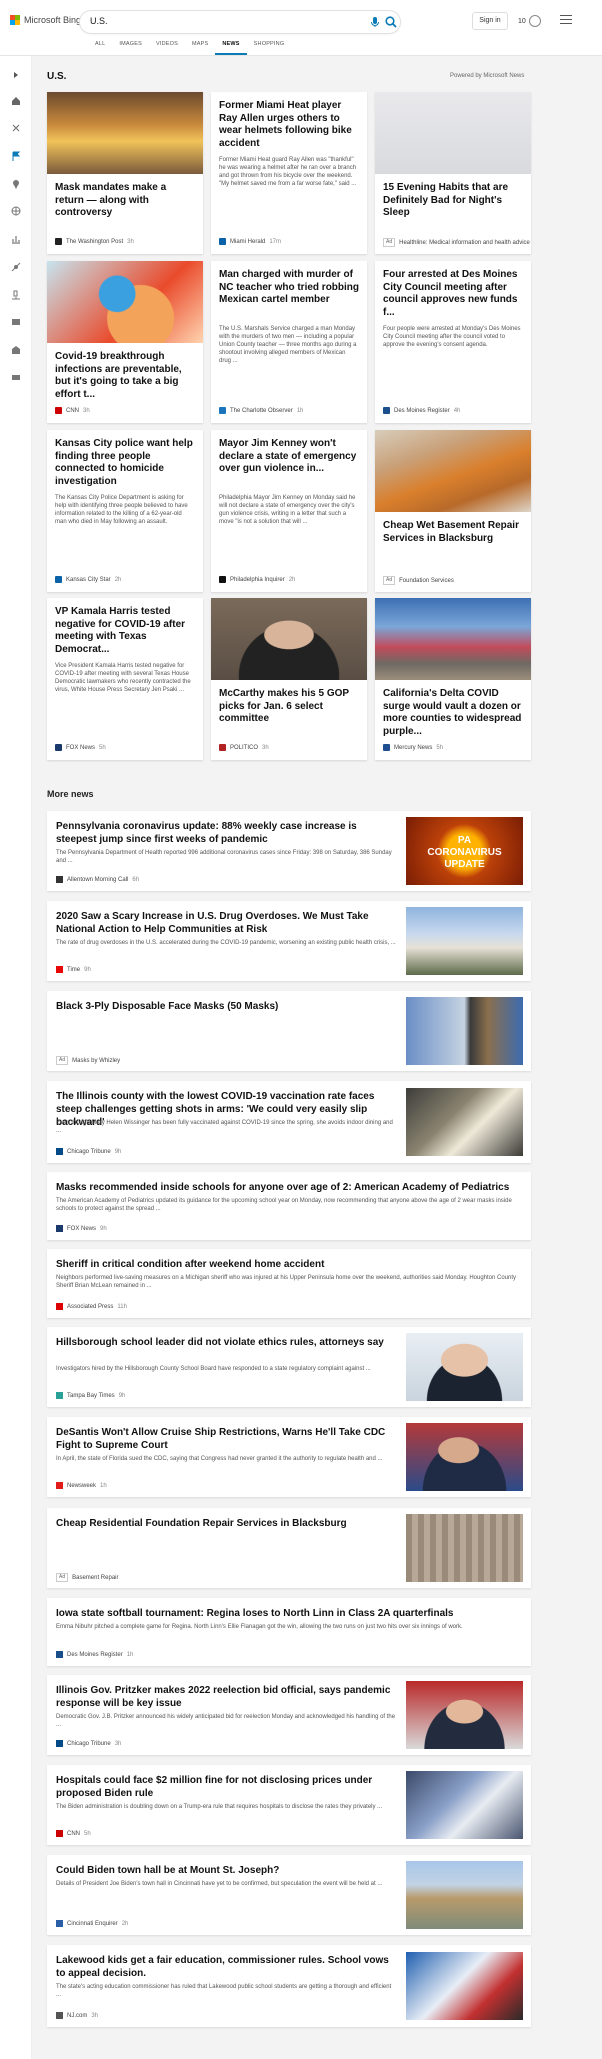 This screenshot has width=602, height=2059. What do you see at coordinates (94, 1654) in the screenshot?
I see `news-source: Des Moines Register 1h` at bounding box center [94, 1654].